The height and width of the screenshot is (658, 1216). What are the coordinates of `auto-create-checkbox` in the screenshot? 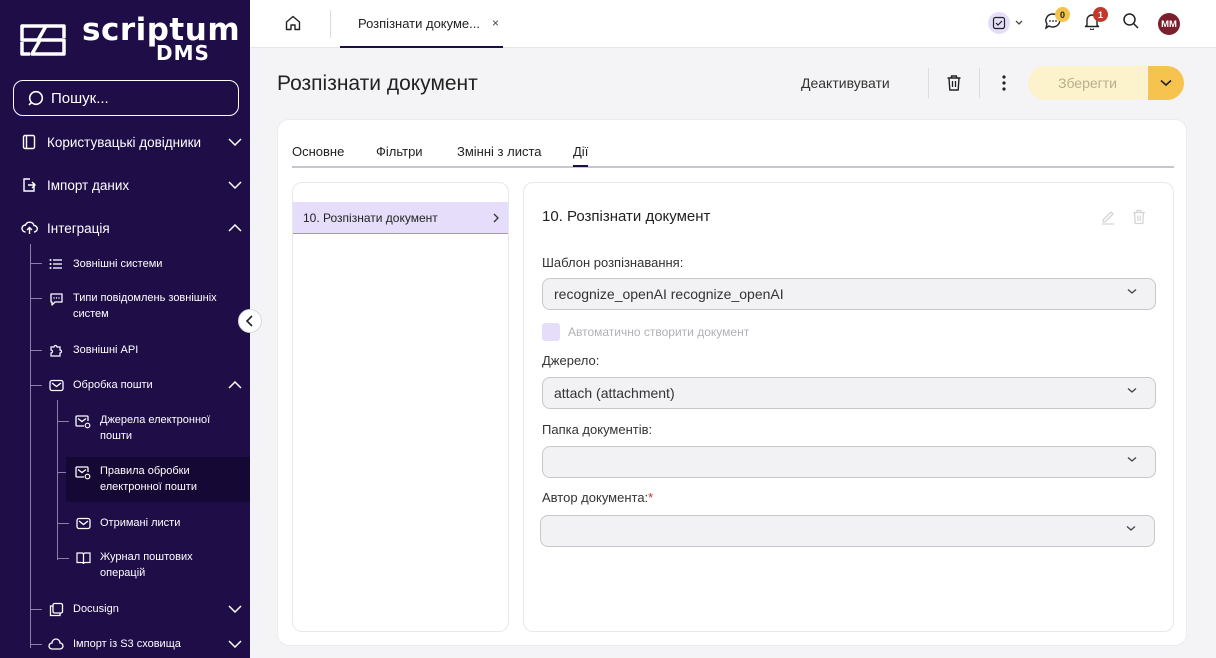 It's located at (551, 332).